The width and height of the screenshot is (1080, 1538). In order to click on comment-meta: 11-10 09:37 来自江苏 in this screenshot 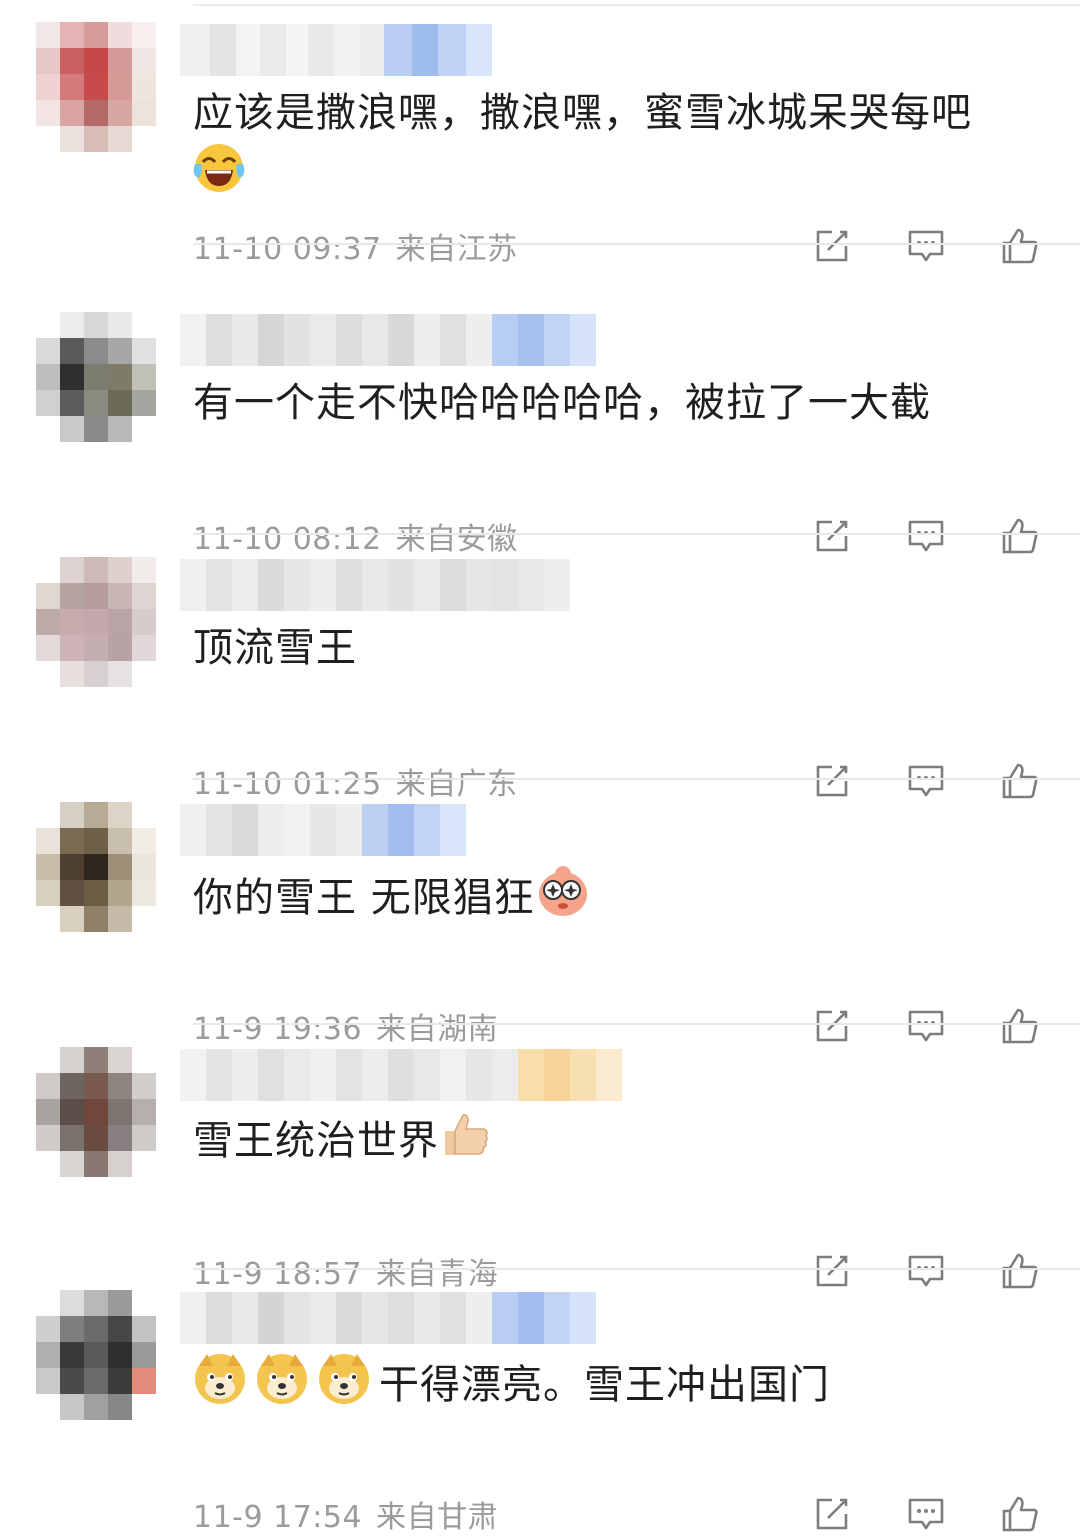, I will do `click(355, 246)`.